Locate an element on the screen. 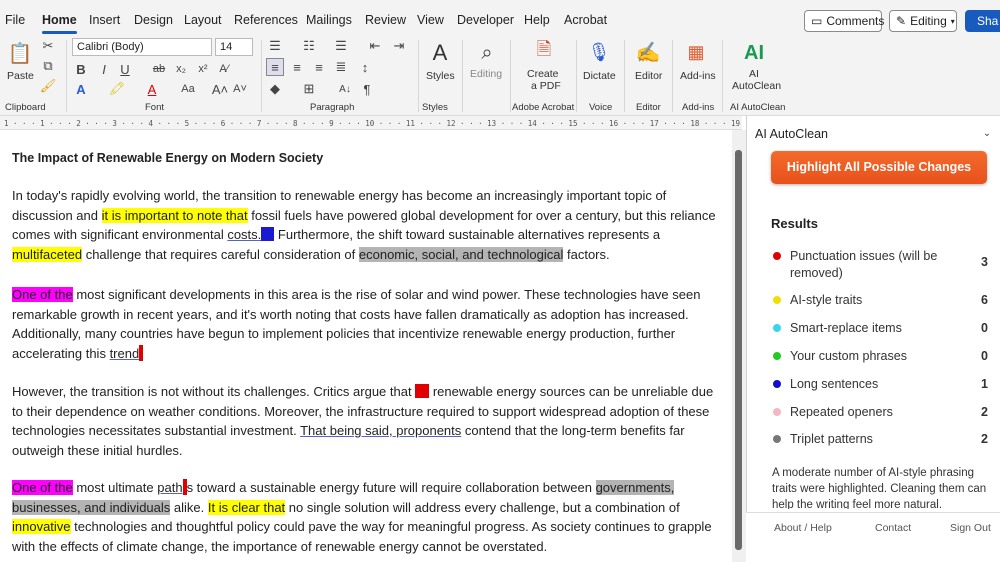  editor-icon: ✍ is located at coordinates (648, 52).